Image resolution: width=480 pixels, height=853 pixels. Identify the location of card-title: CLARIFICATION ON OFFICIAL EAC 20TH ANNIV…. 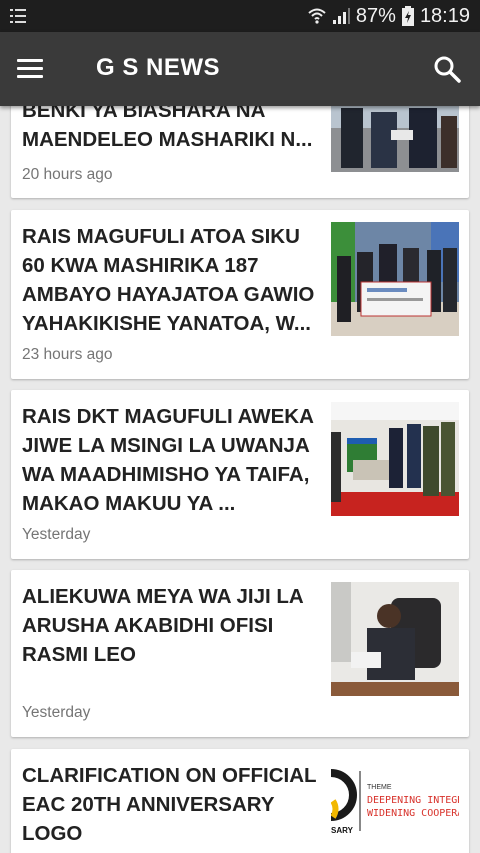
(169, 804).